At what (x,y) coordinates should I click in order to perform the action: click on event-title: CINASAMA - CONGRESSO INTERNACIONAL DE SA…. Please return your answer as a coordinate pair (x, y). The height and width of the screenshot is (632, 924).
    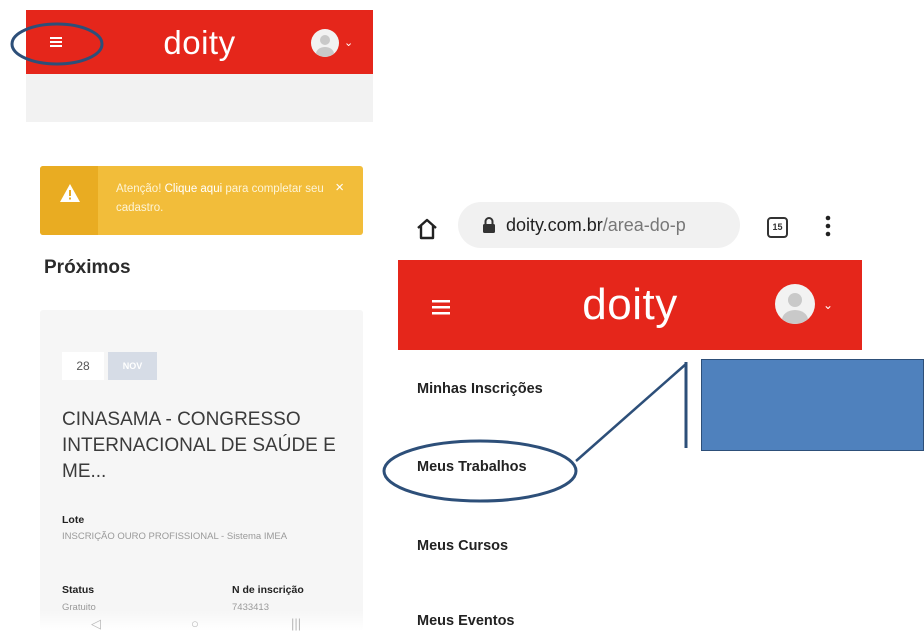
    Looking at the image, I should click on (204, 446).